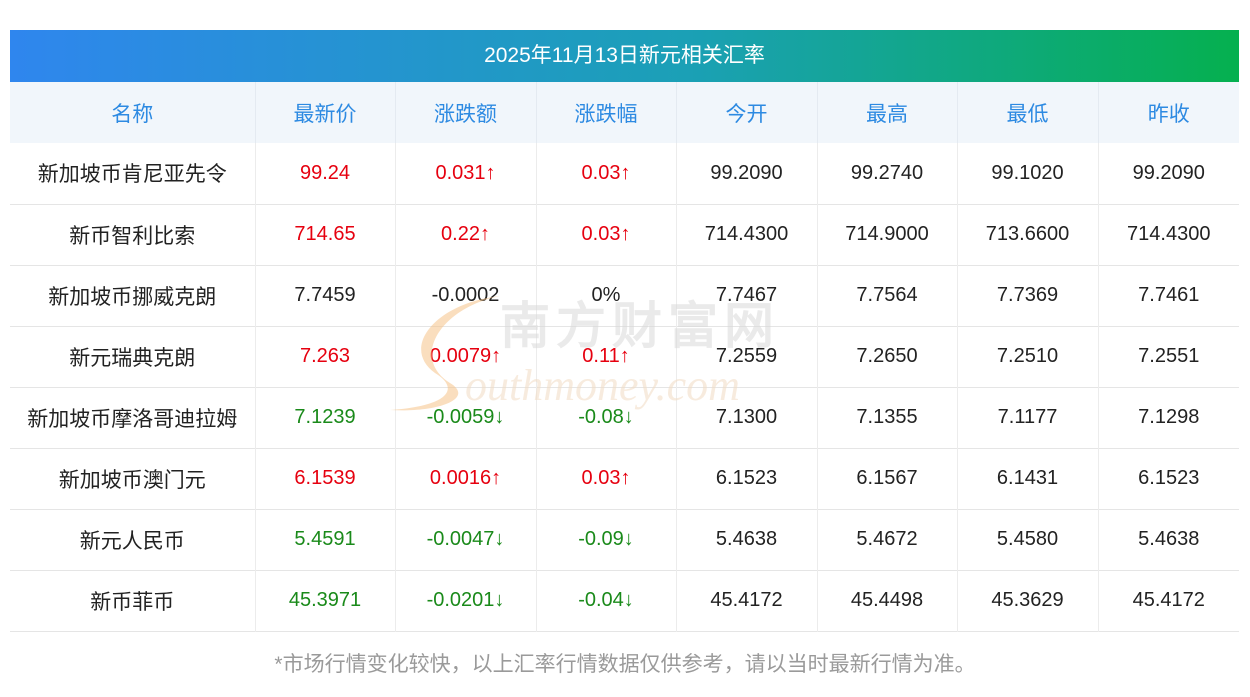 The width and height of the screenshot is (1250, 697). What do you see at coordinates (887, 112) in the screenshot?
I see `header-high: 最高` at bounding box center [887, 112].